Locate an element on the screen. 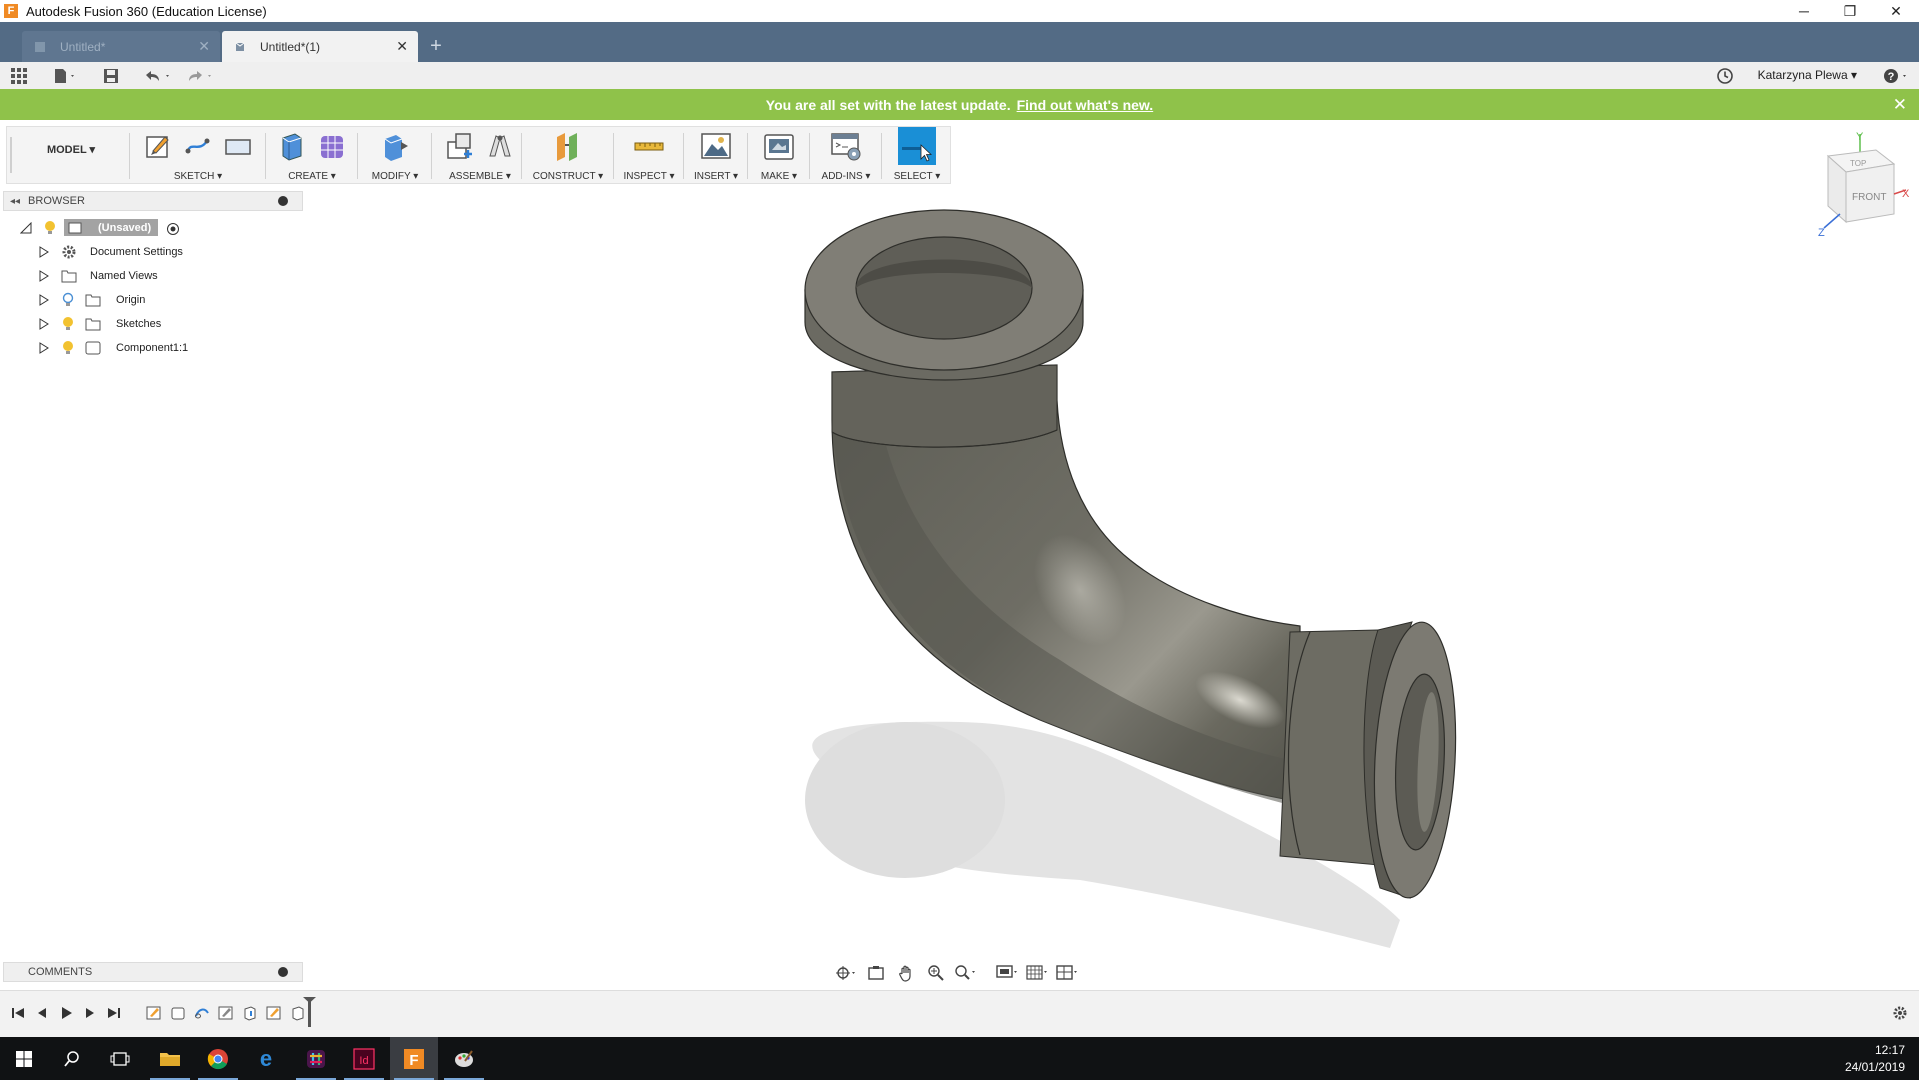  create-menu-label: CREATE ▾ is located at coordinates (312, 176).